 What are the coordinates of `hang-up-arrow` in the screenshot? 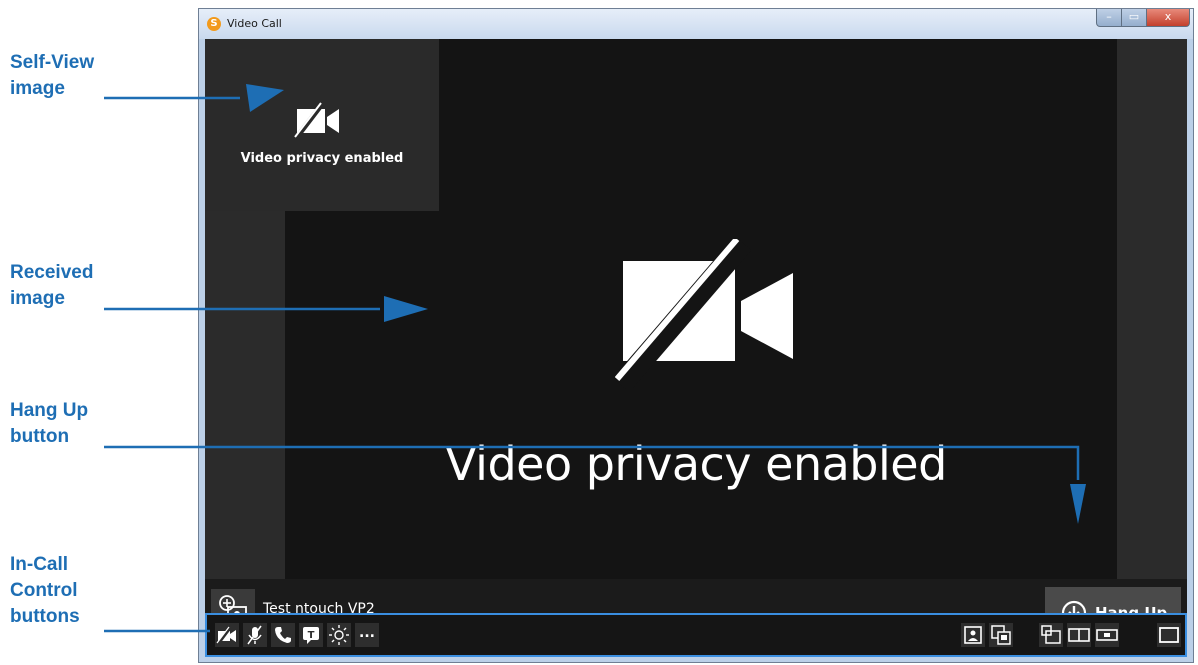 It's located at (595, 484).